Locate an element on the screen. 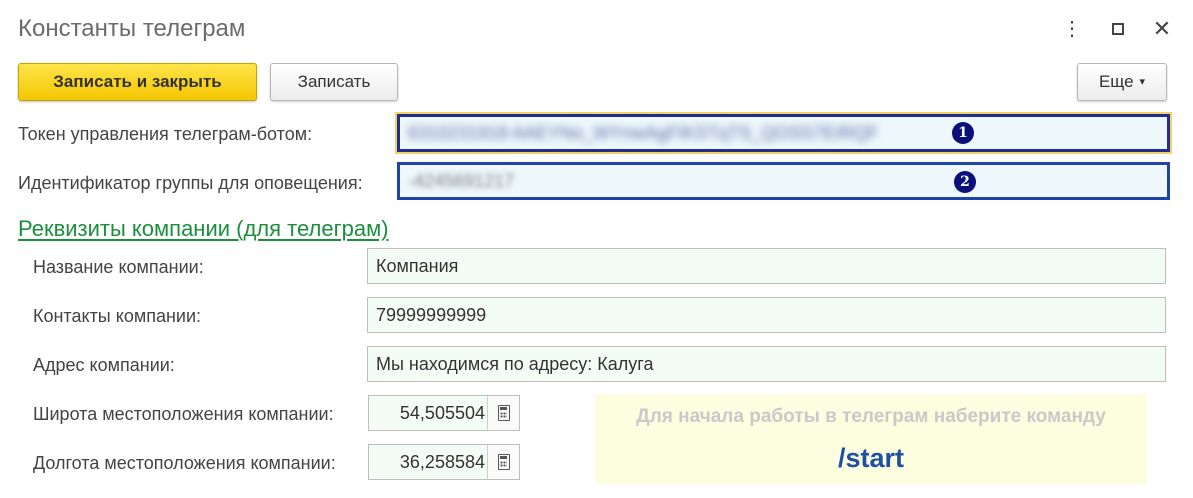  company-section-title: Реквизиты компании (для телеграм) is located at coordinates (203, 229).